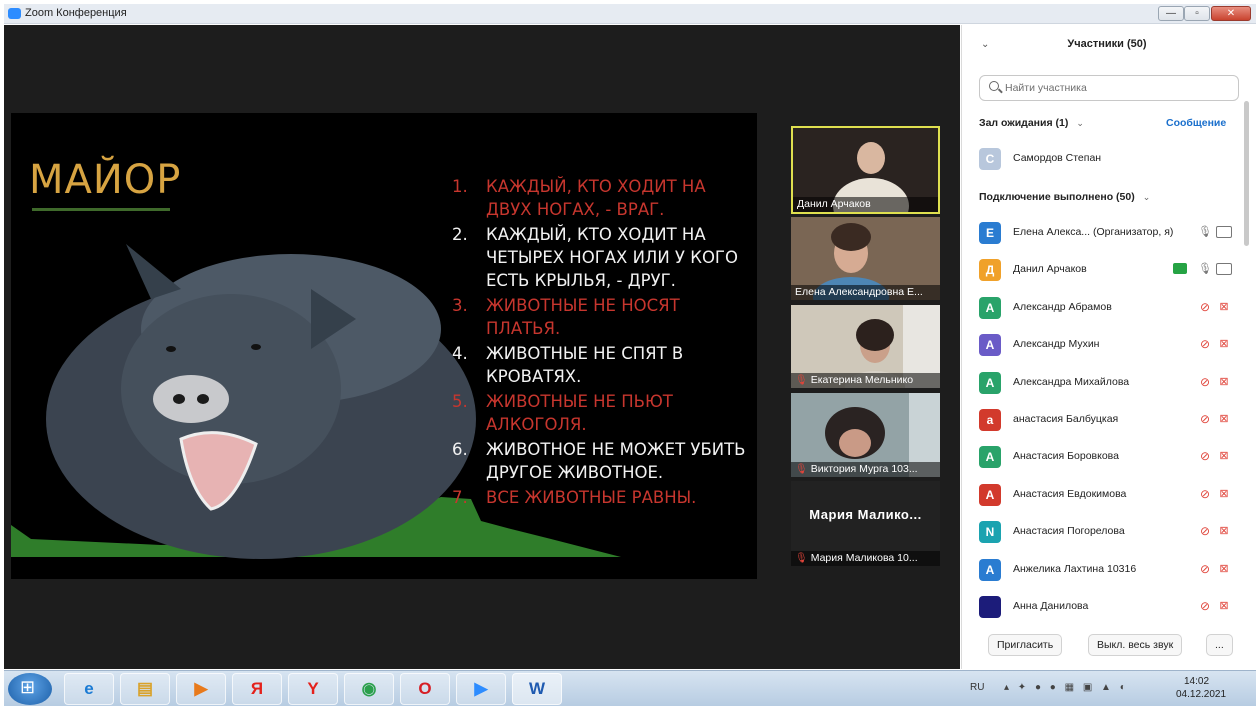  What do you see at coordinates (1171, 13) in the screenshot?
I see `minimize-button: —` at bounding box center [1171, 13].